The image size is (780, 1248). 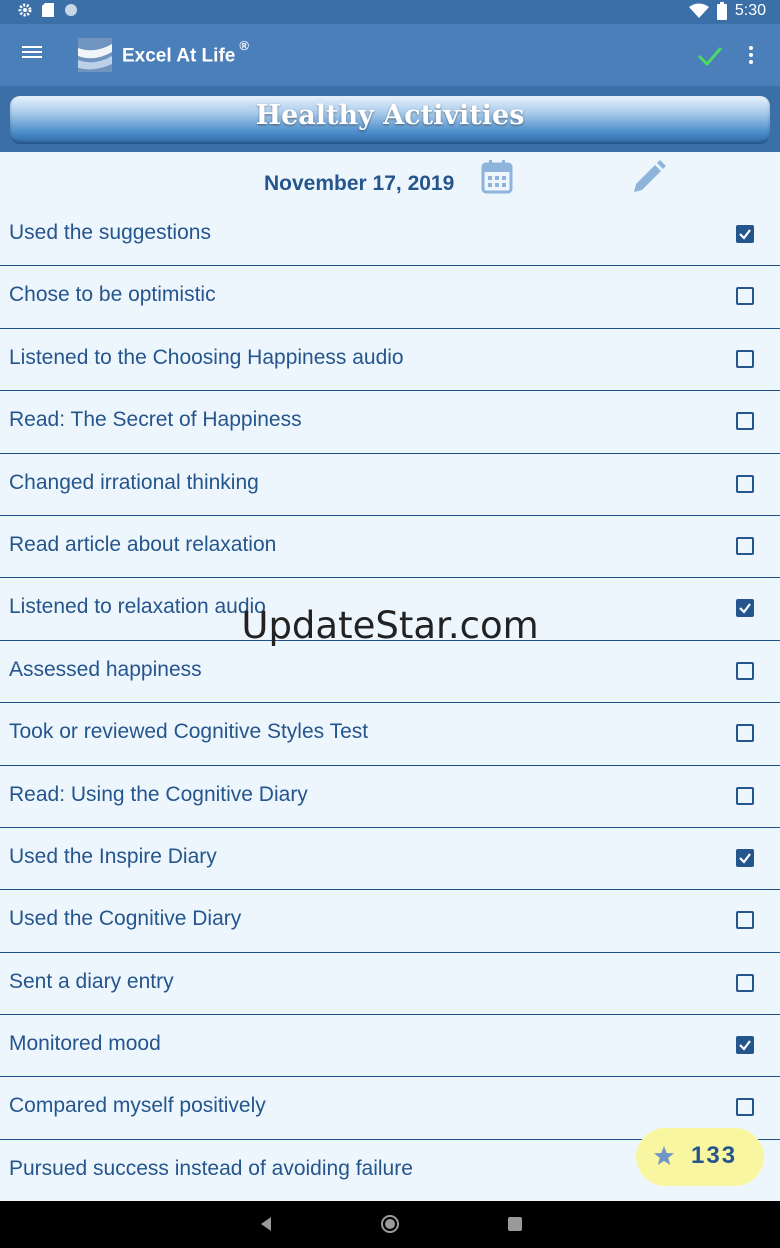 I want to click on list-item-label: Sent a diary entry, so click(x=91, y=981).